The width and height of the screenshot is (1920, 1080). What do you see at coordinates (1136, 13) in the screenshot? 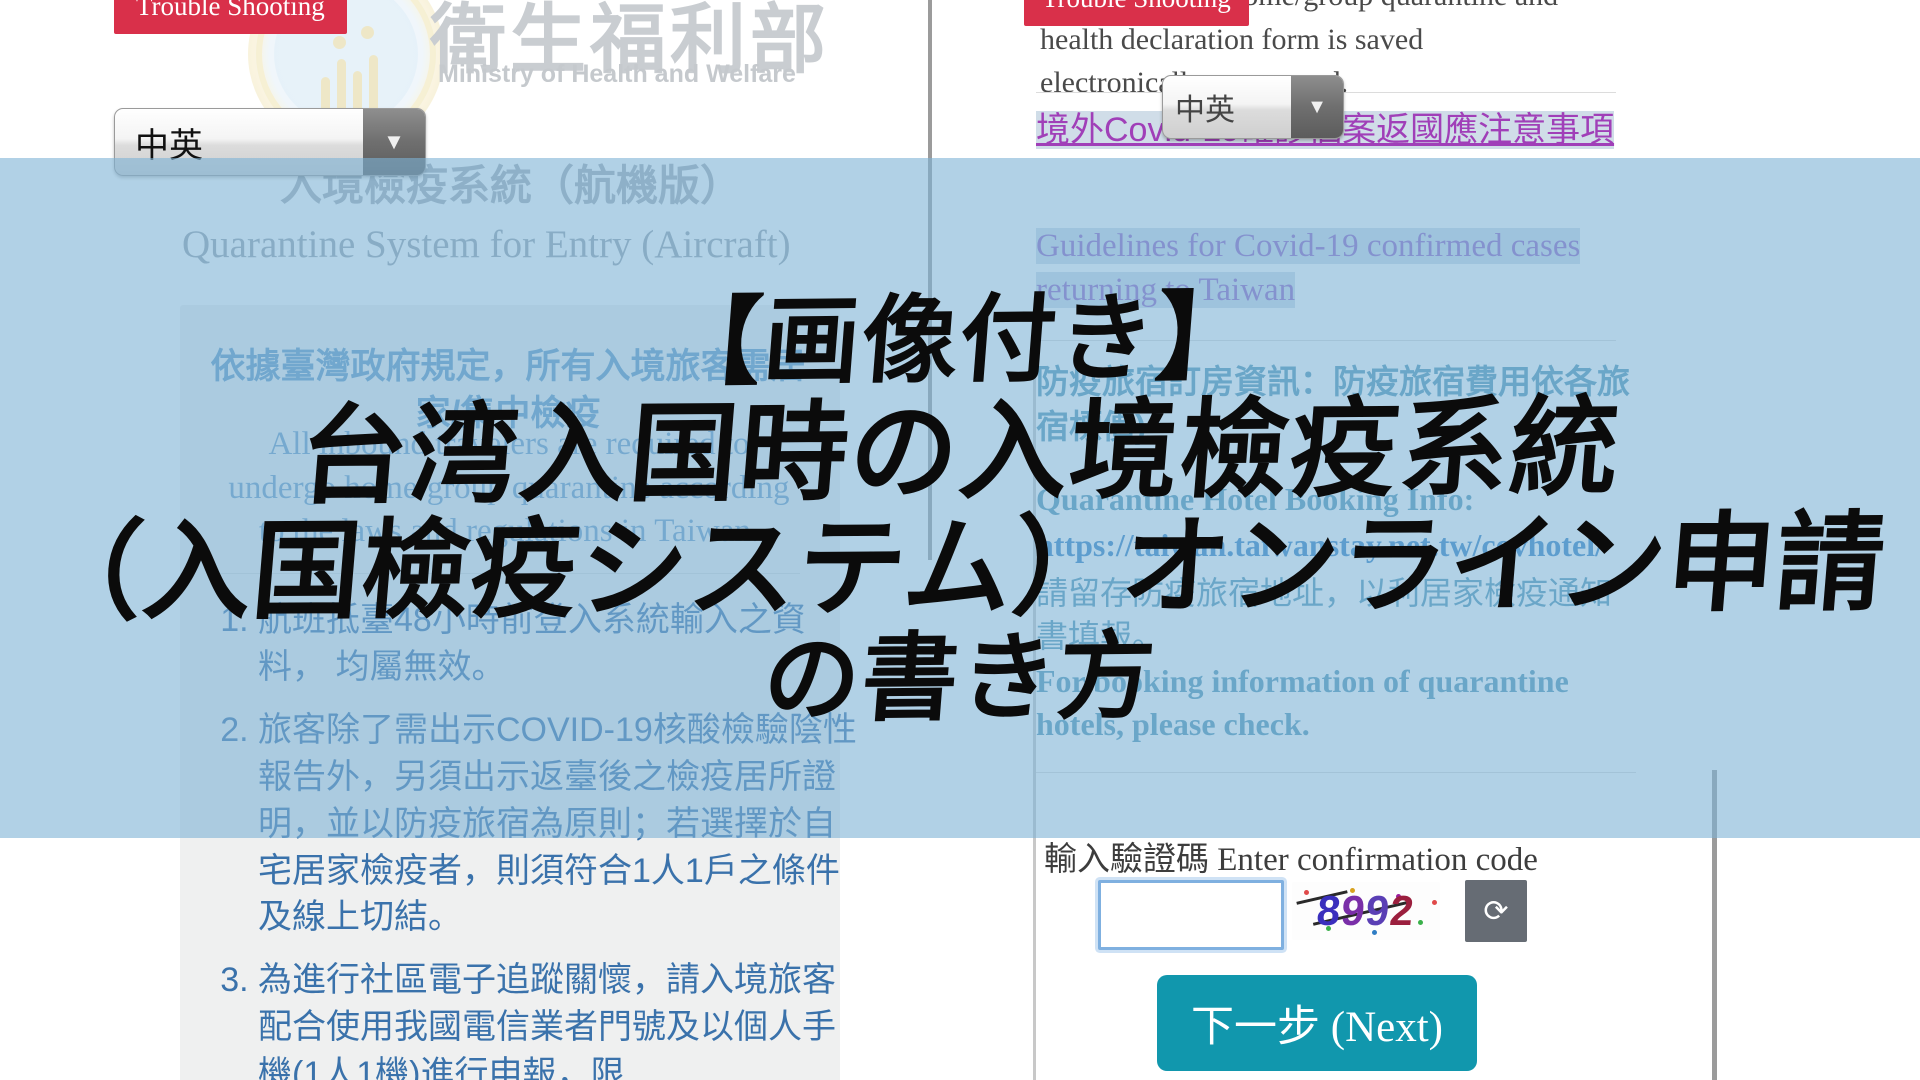
I see `trouble-shooting-button-right: Trouble Shooting` at bounding box center [1136, 13].